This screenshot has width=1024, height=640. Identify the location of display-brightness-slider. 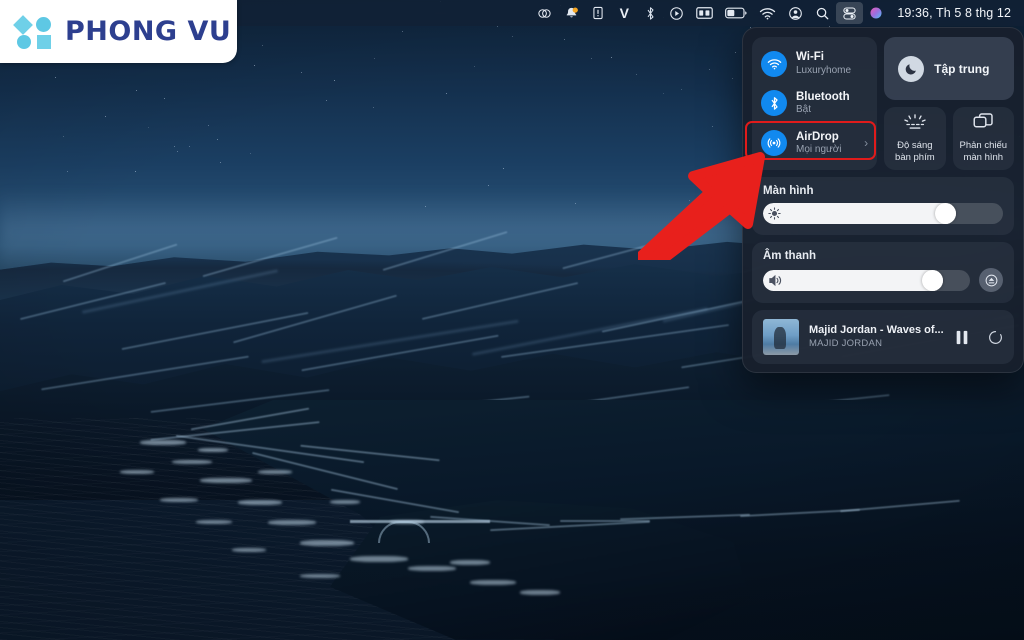
(883, 213).